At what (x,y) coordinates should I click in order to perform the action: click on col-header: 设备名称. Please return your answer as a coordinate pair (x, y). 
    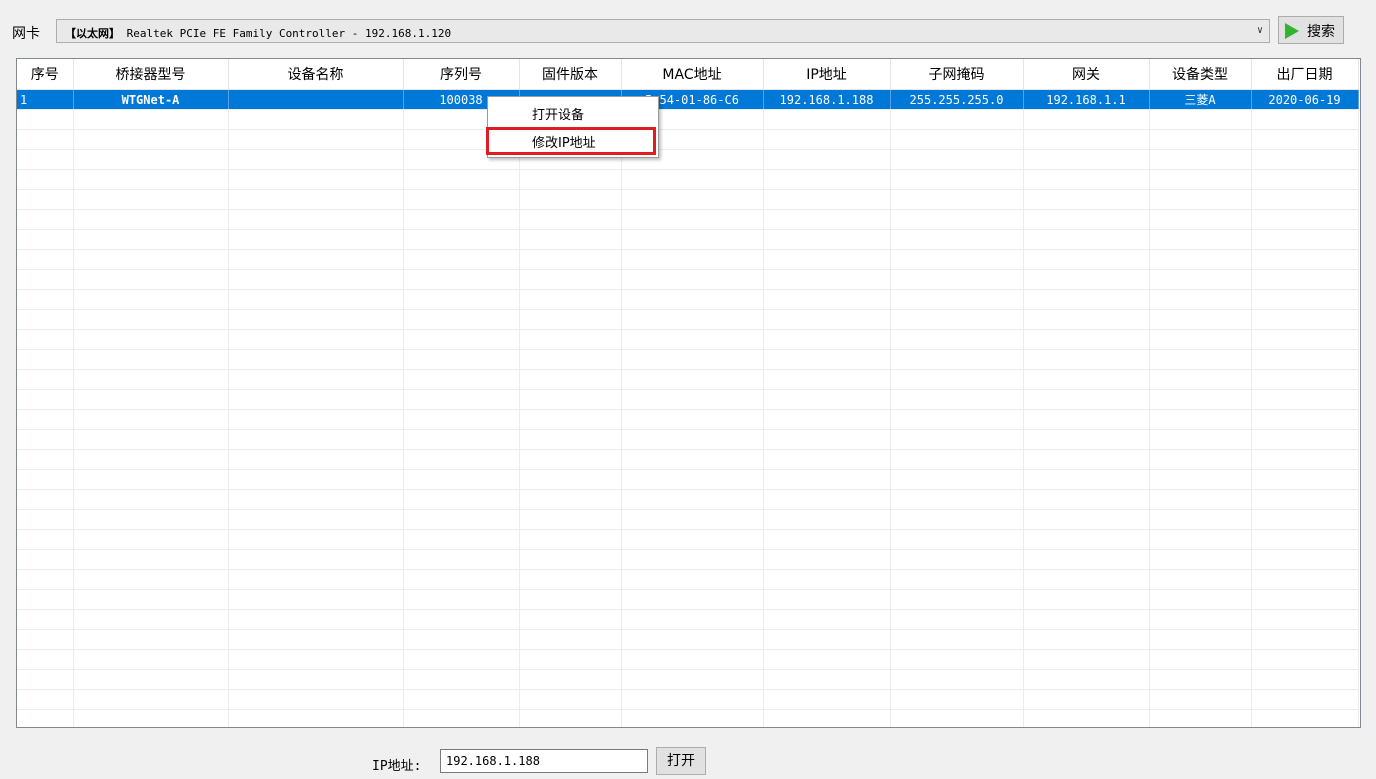
    Looking at the image, I should click on (316, 74).